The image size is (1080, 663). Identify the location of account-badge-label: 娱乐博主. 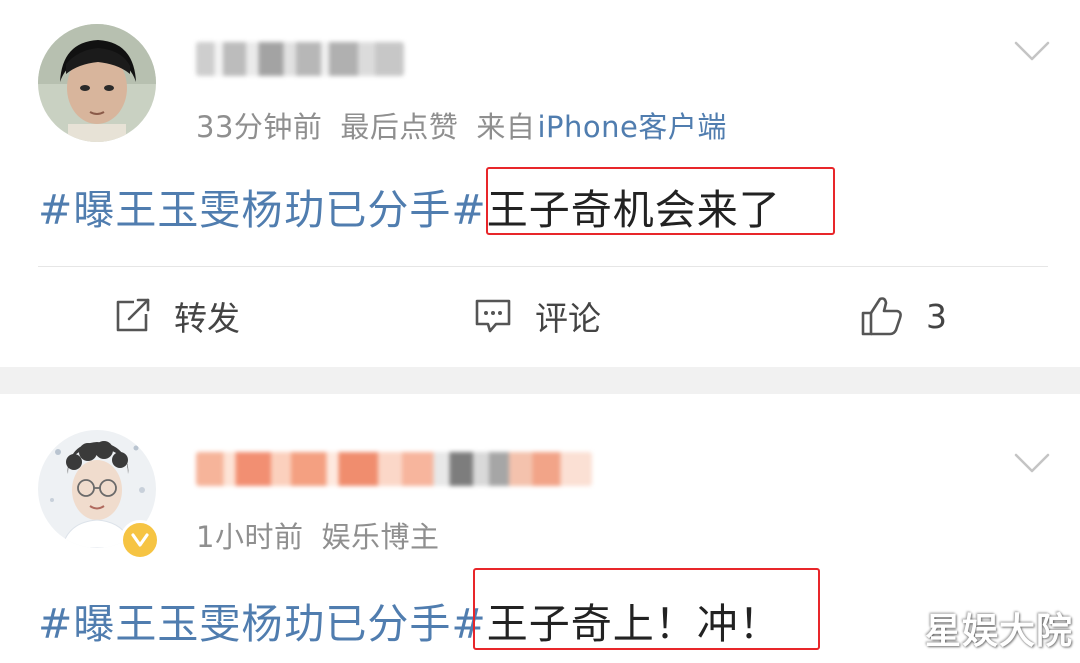
(380, 537).